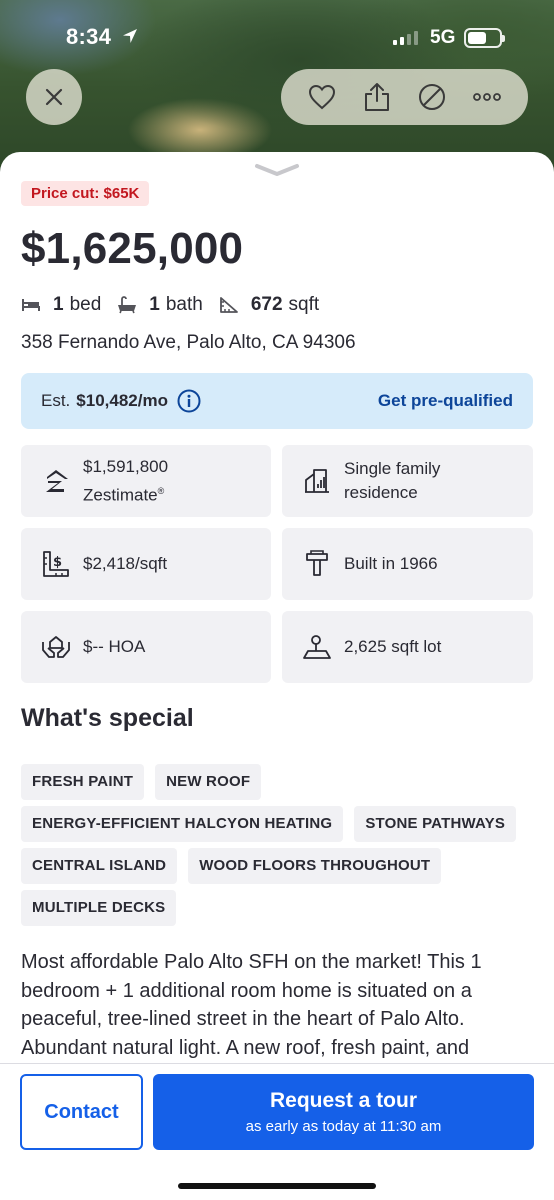  What do you see at coordinates (393, 646) in the screenshot?
I see `lot-size: 2,625 sqft lot` at bounding box center [393, 646].